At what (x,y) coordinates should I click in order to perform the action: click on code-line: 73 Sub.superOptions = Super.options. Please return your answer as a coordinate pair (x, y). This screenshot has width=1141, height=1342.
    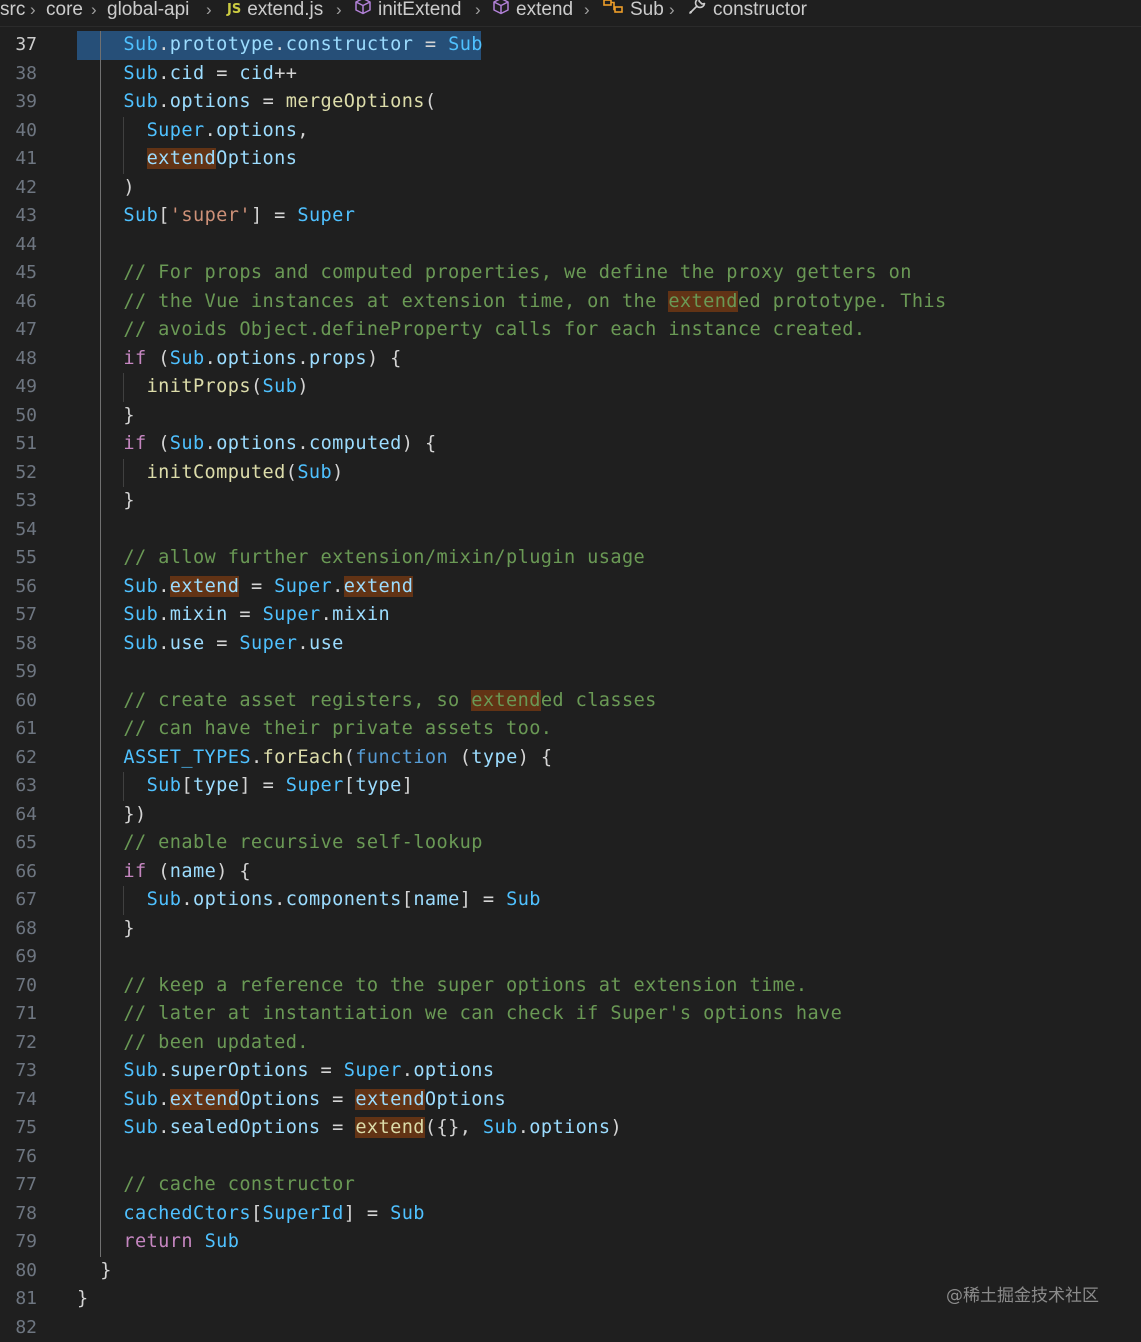
    Looking at the image, I should click on (570, 1071).